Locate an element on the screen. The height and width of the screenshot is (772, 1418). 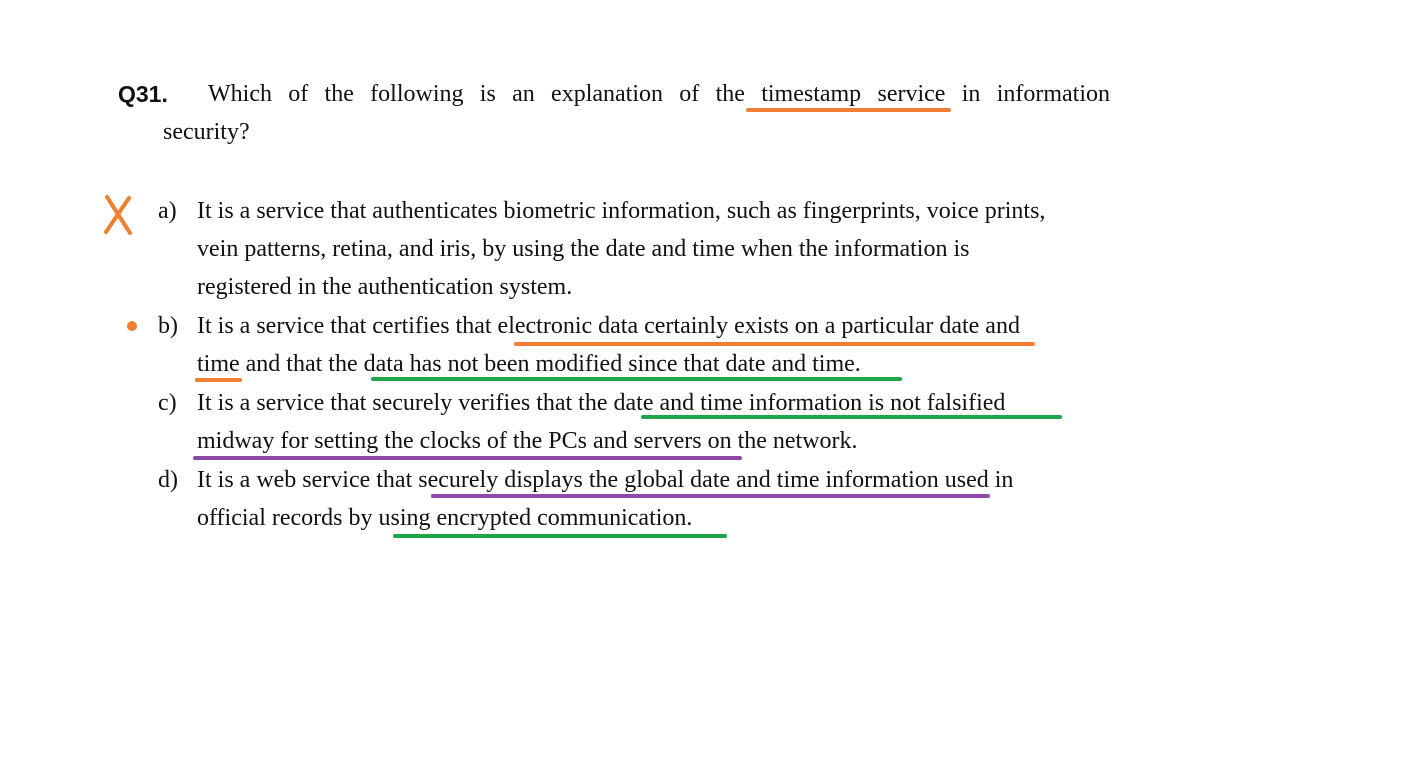
underline-date-time-not-falsified is located at coordinates (851, 417).